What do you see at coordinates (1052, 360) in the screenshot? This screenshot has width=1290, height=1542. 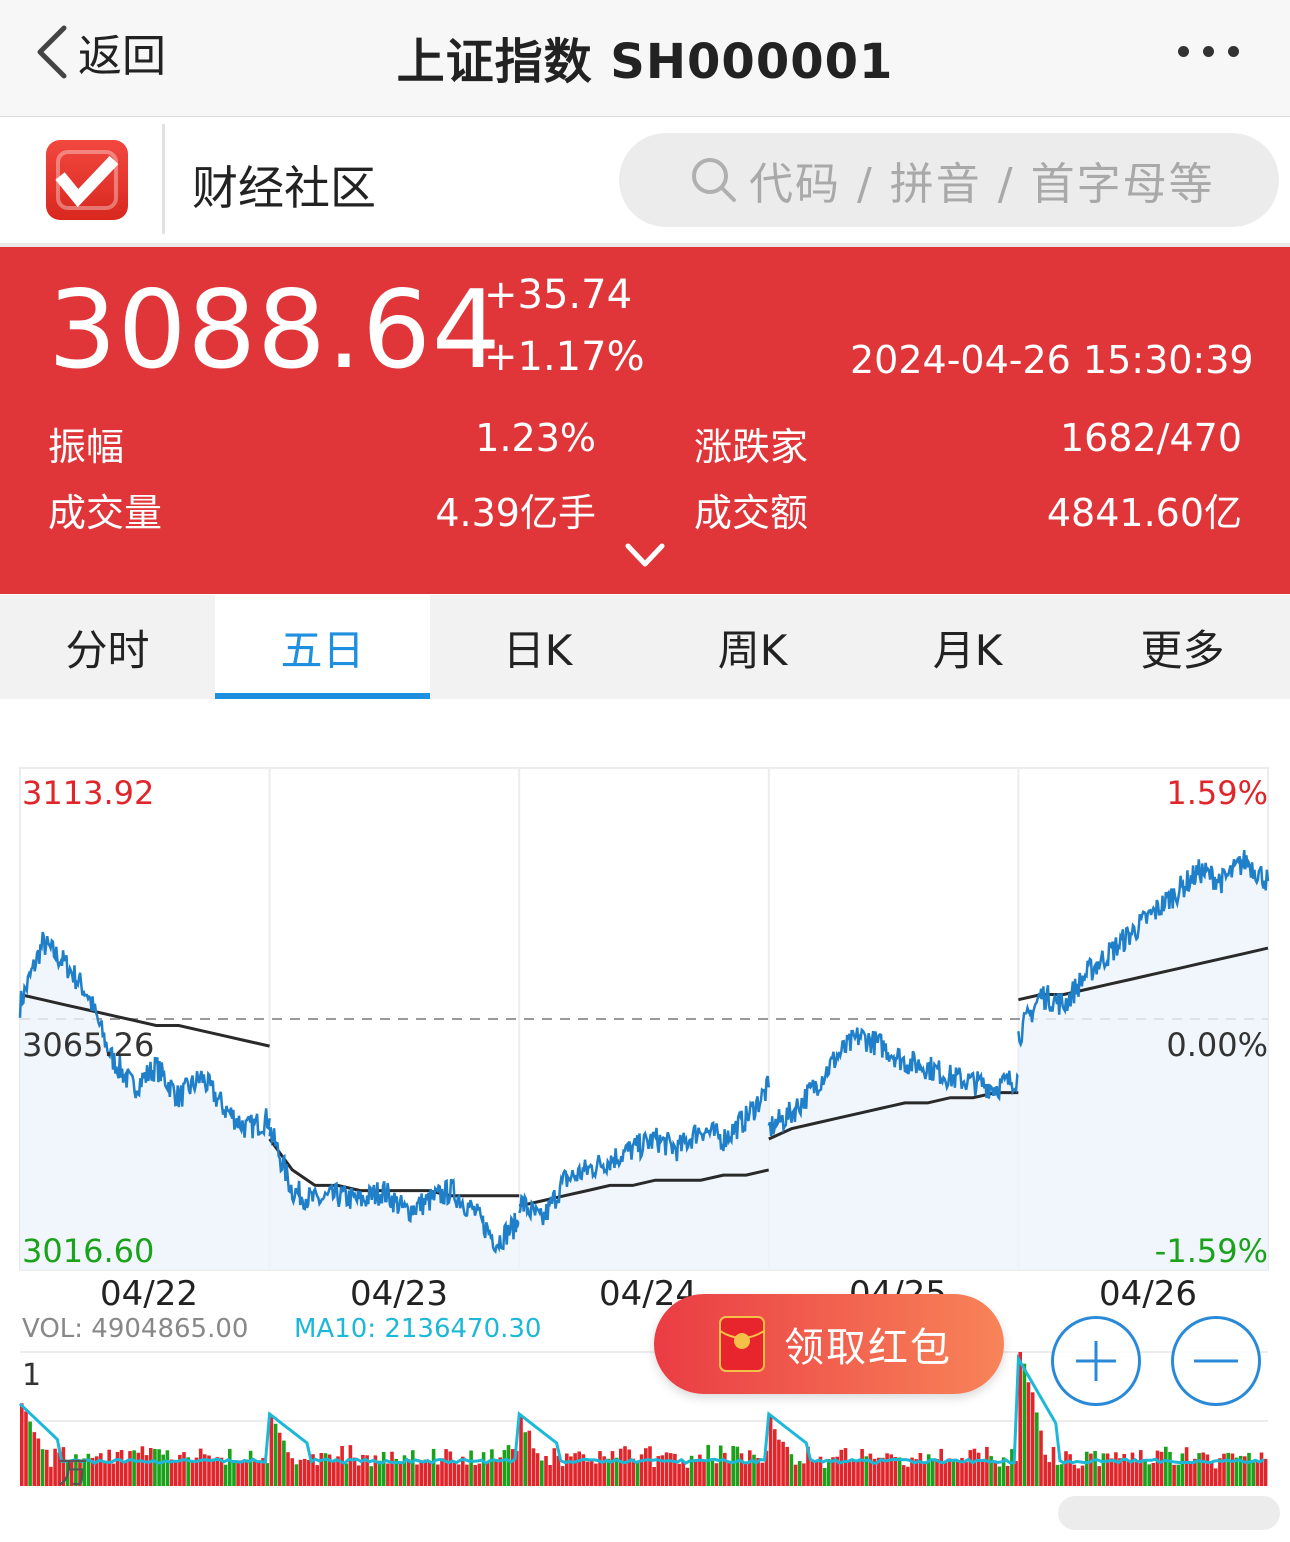 I see `quote-time: 2024-04-26 15:30:39` at bounding box center [1052, 360].